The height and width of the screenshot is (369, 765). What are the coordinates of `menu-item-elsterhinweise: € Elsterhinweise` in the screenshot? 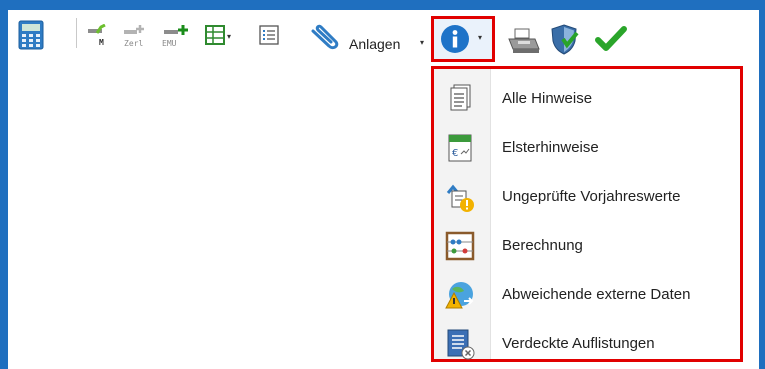 It's located at (587, 148).